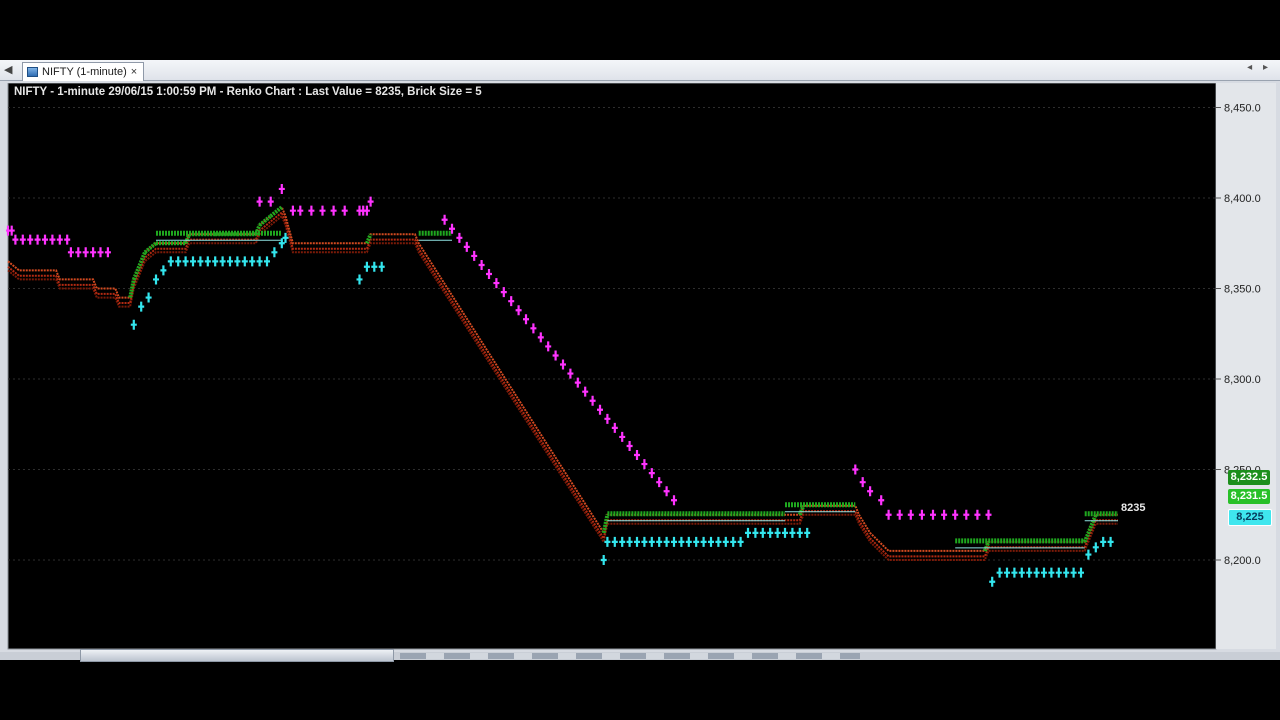 This screenshot has height=720, width=1280. I want to click on close-icon: ×, so click(134, 72).